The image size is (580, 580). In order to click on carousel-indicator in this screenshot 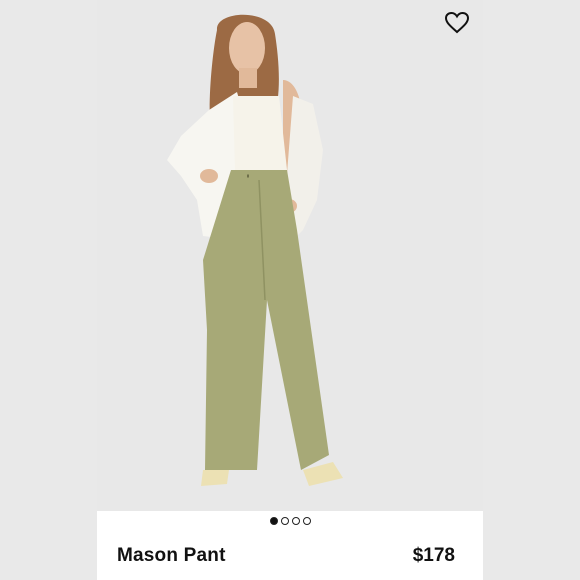, I will do `click(290, 522)`.